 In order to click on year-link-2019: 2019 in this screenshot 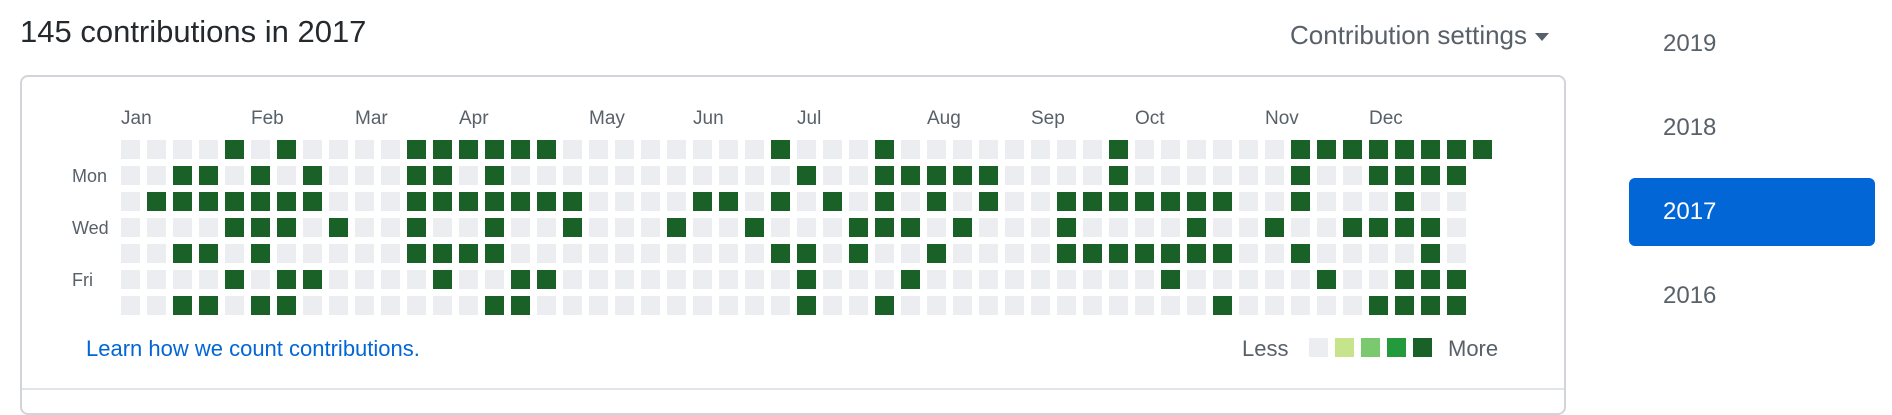, I will do `click(1752, 44)`.